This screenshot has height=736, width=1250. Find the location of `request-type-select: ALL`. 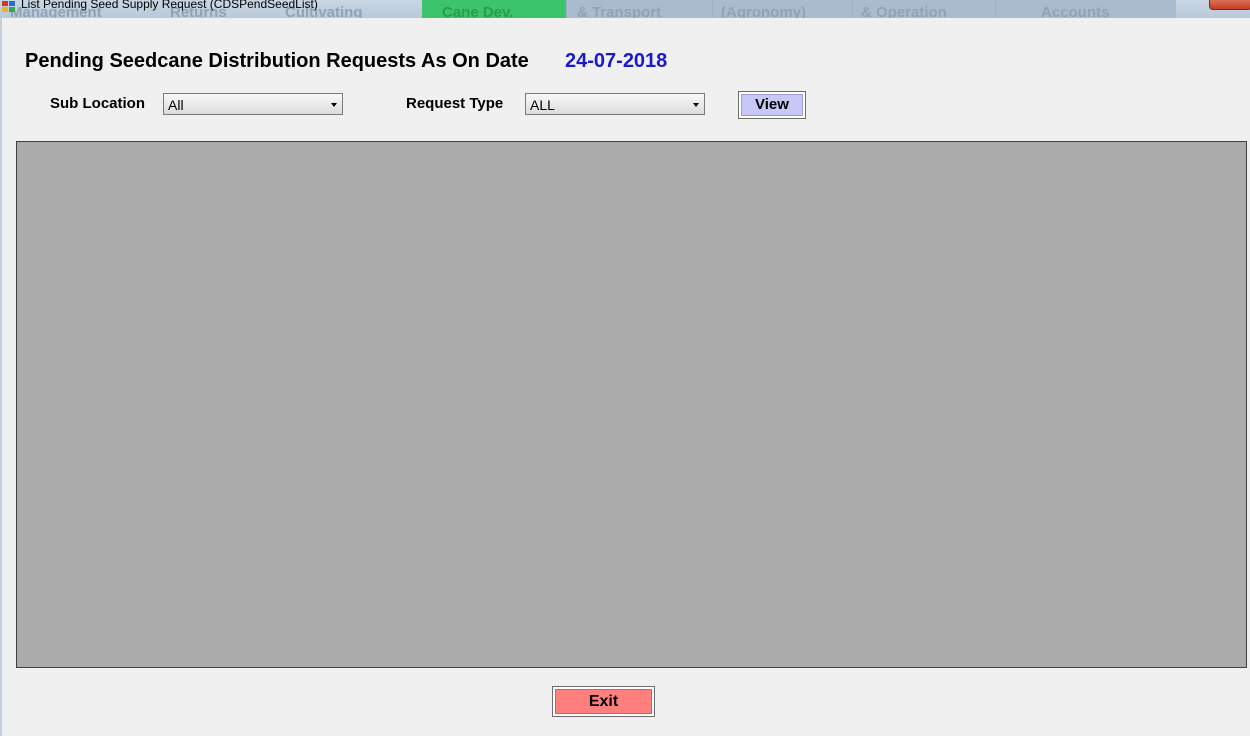

request-type-select: ALL is located at coordinates (615, 104).